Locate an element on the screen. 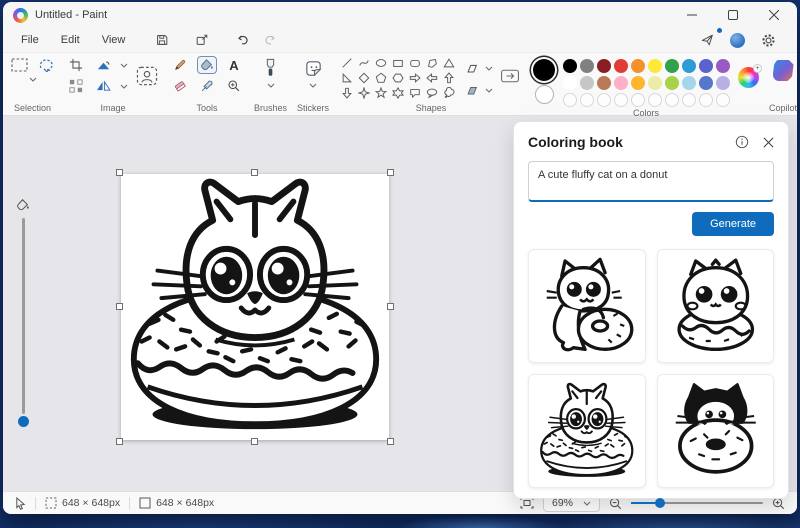 This screenshot has height=528, width=800. prompt-input: A cute fluffy cat on a donut is located at coordinates (651, 181).